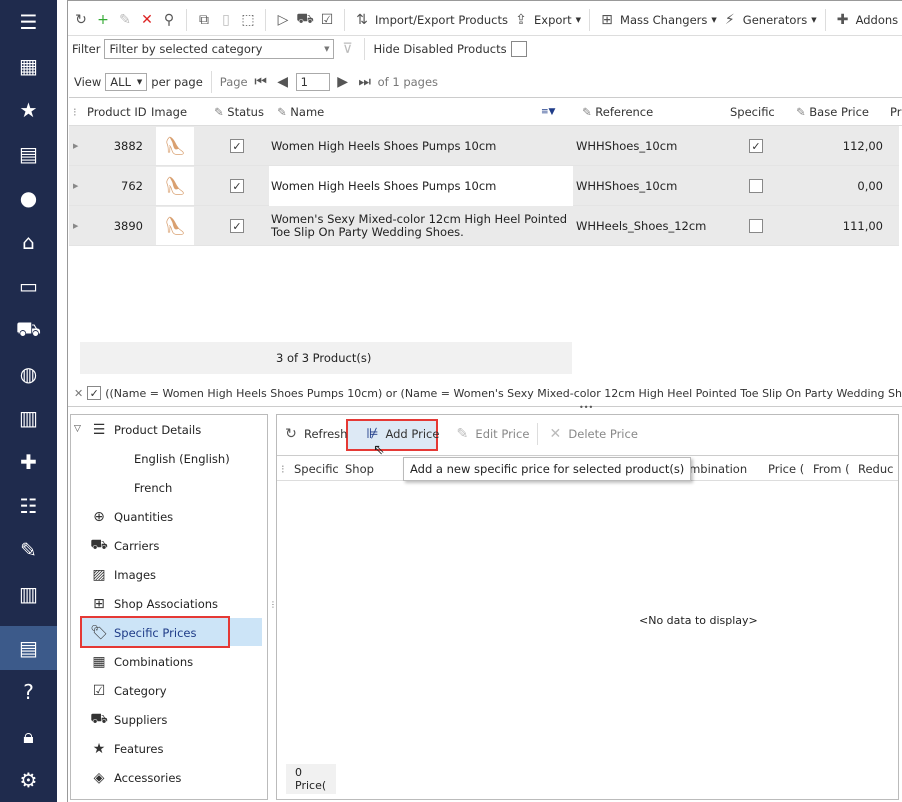 The height and width of the screenshot is (802, 902). I want to click on clear-filter-icon: ⊽, so click(347, 49).